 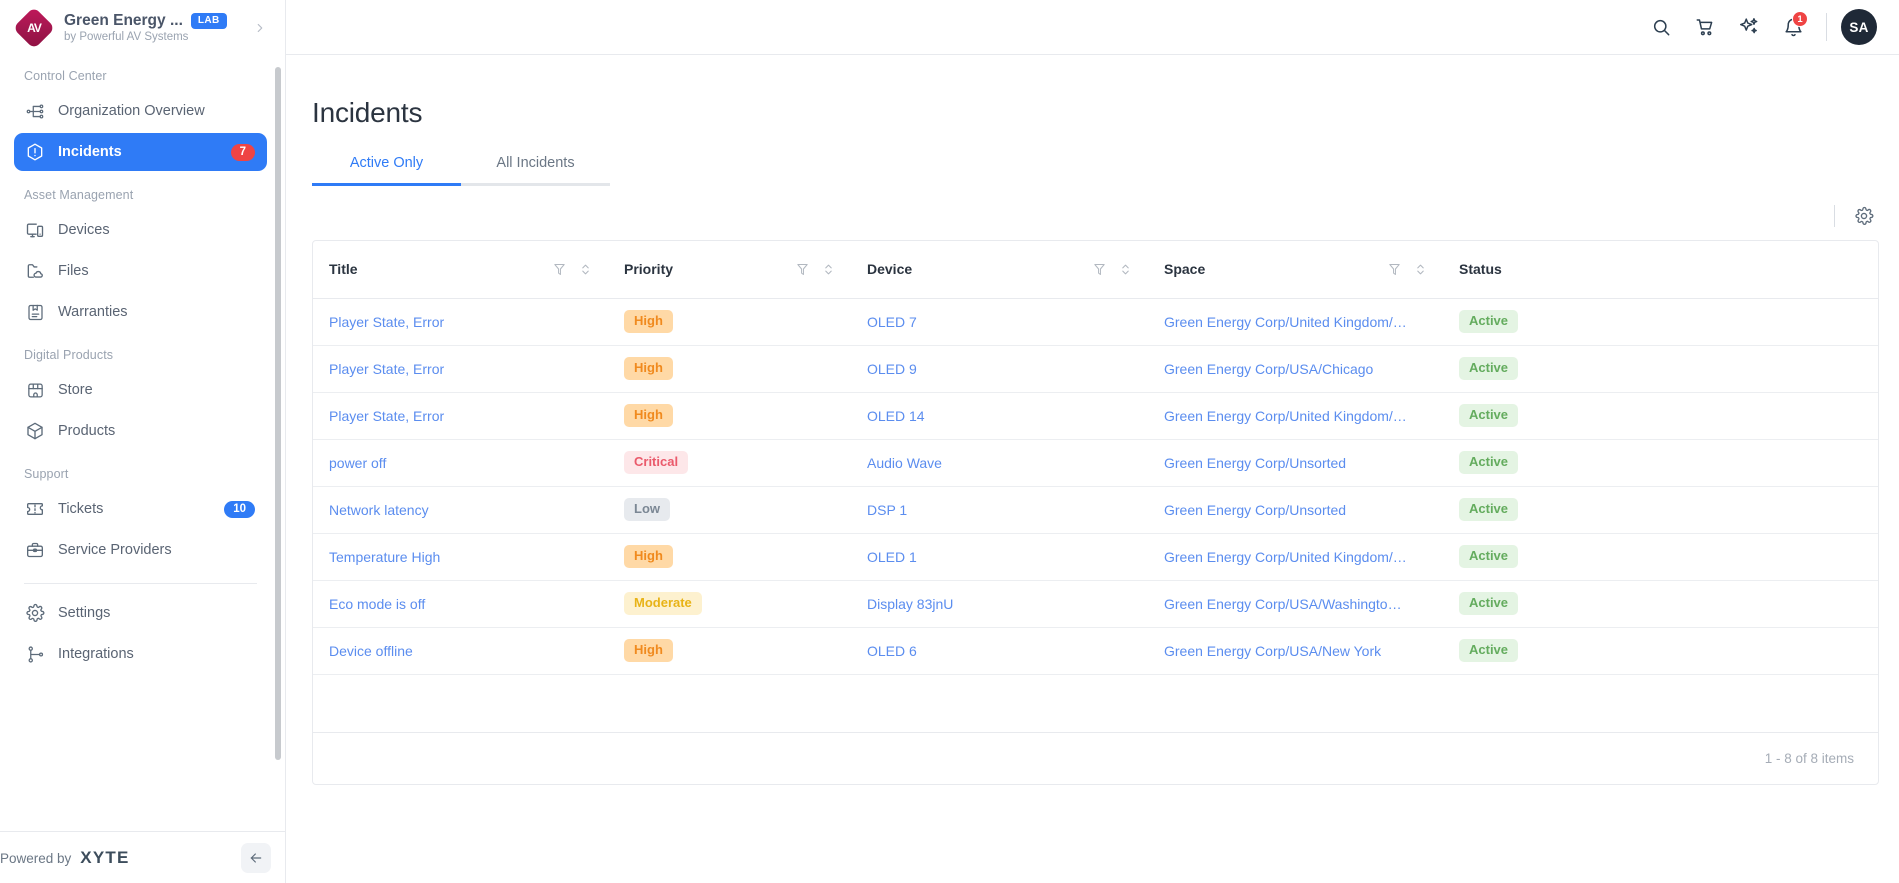 I want to click on sidebar-collapse-button, so click(x=256, y=857).